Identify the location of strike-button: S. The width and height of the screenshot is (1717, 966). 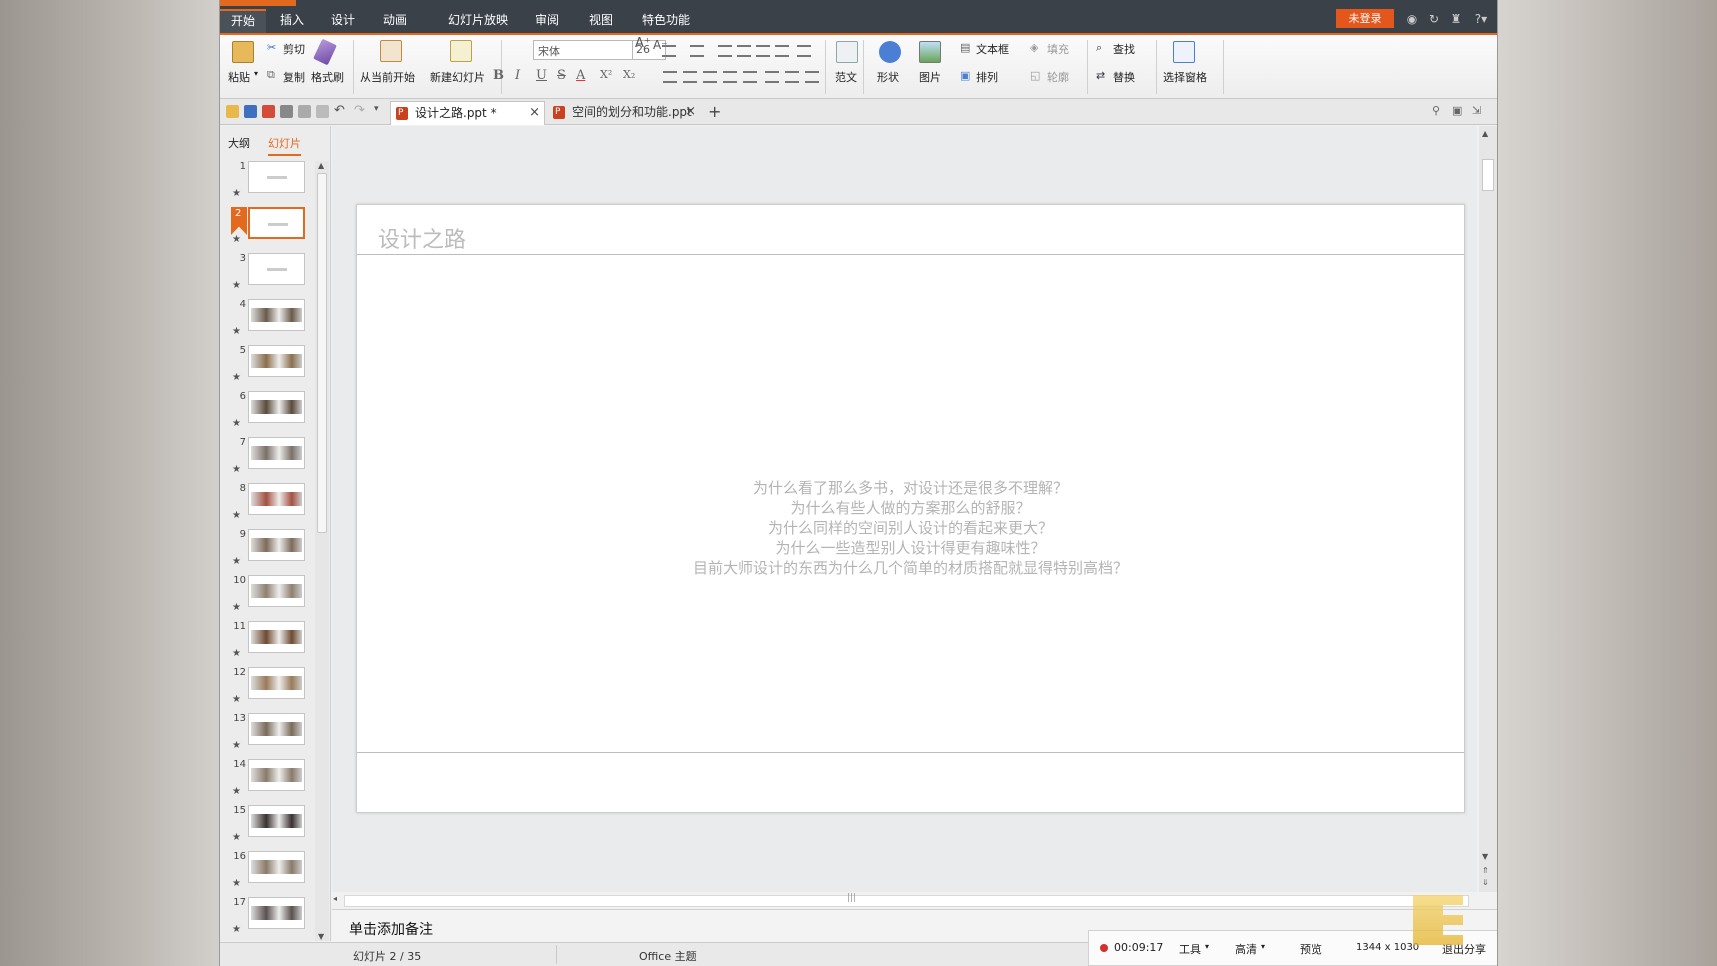
(561, 75).